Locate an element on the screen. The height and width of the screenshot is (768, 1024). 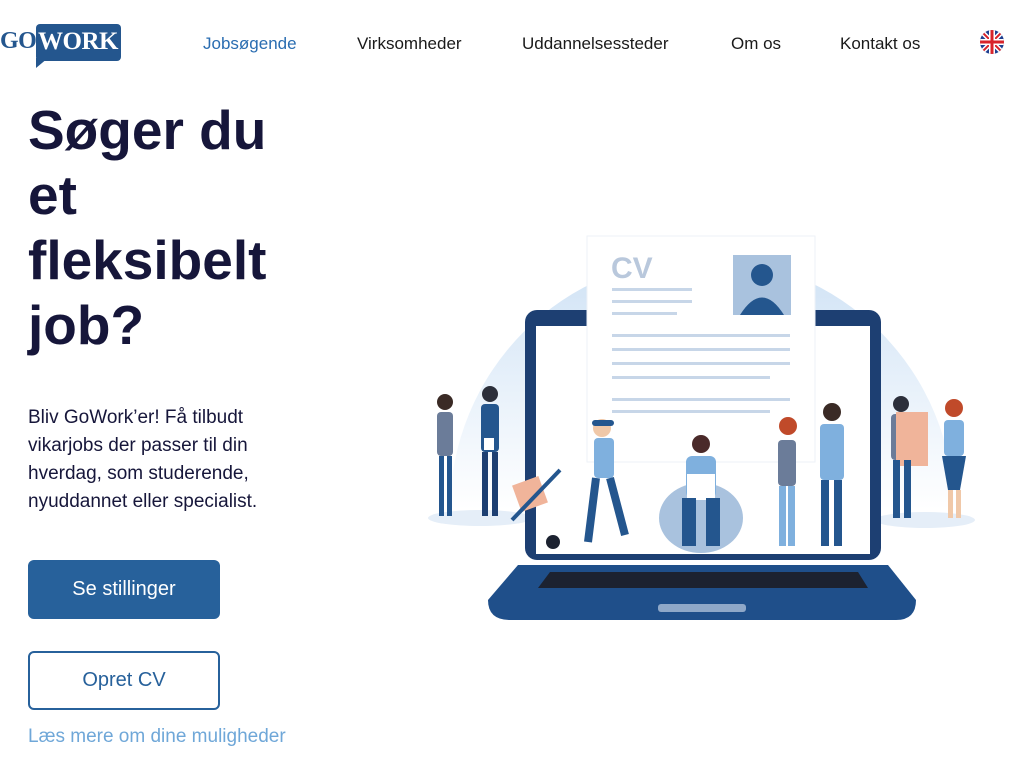
nav-om-os: Om os is located at coordinates (756, 44).